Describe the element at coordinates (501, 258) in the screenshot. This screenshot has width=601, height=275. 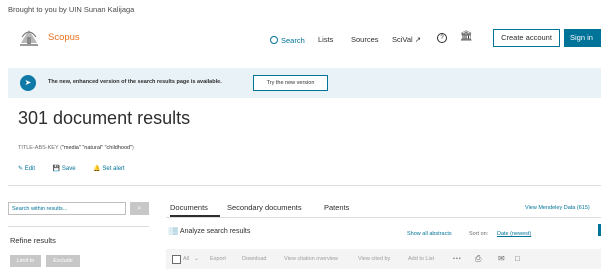
I see `email-icon: ✉` at that location.